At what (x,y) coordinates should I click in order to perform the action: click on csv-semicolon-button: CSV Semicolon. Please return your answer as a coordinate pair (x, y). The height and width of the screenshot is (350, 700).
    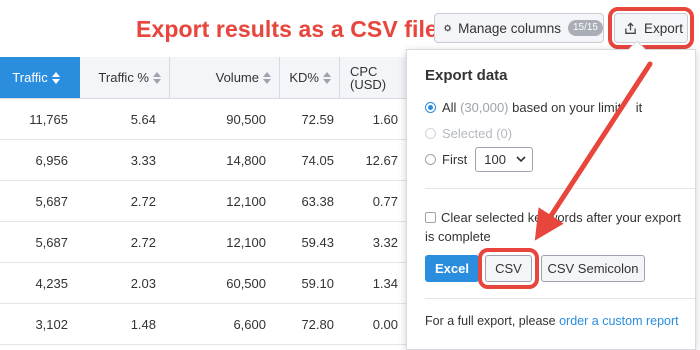
    Looking at the image, I should click on (593, 268).